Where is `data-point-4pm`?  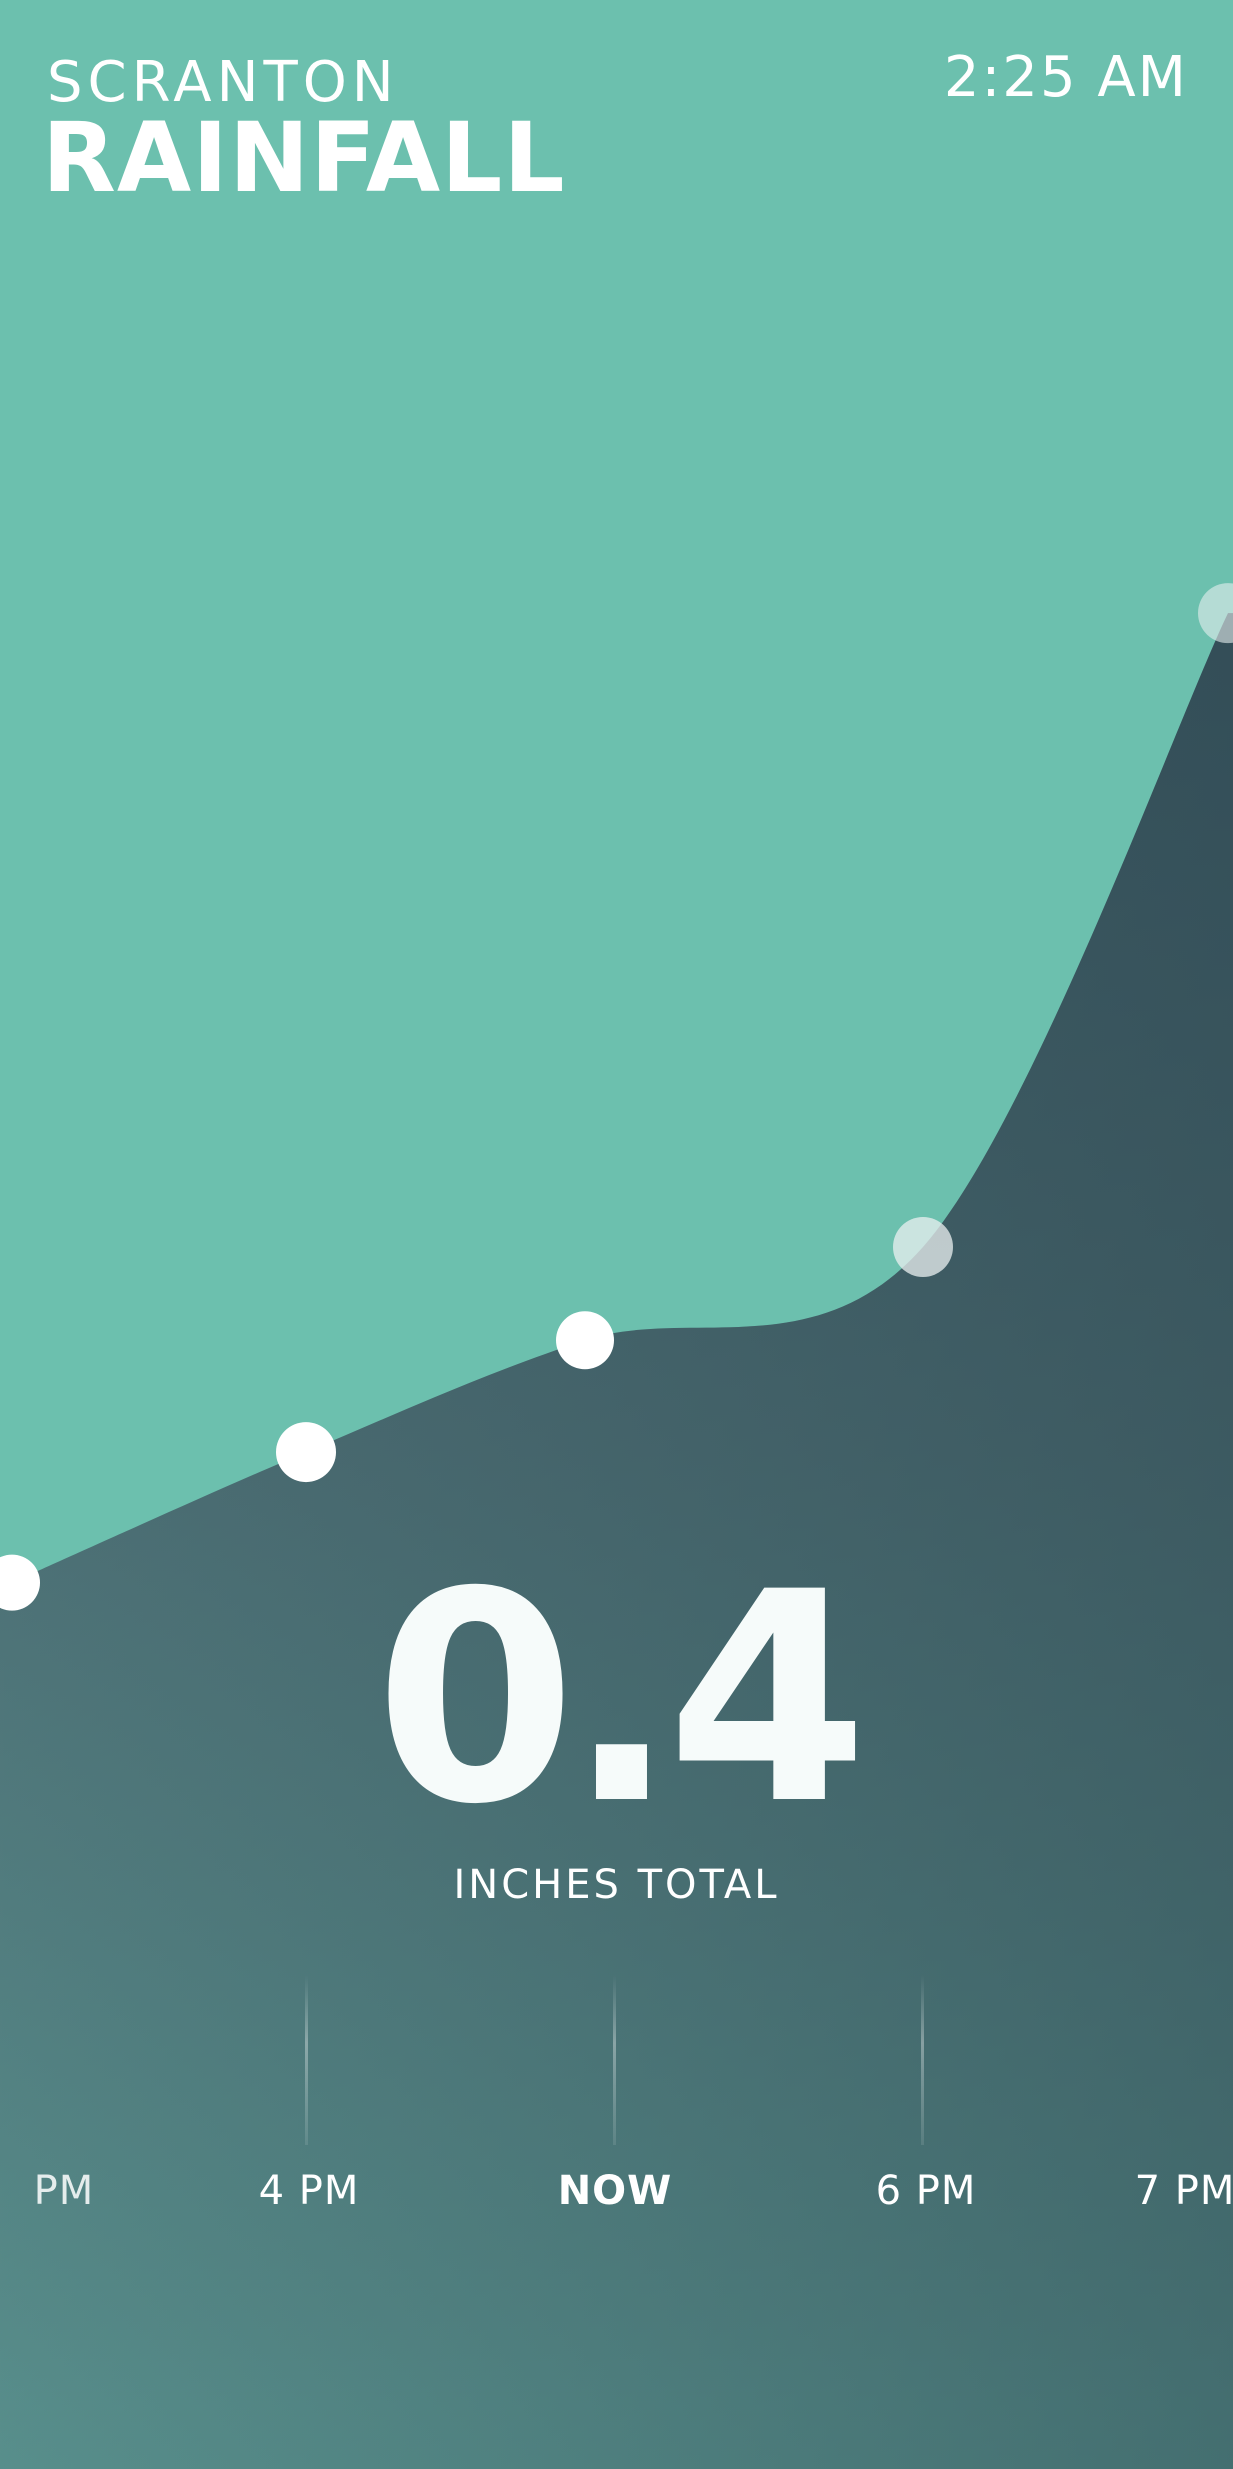 data-point-4pm is located at coordinates (306, 1452).